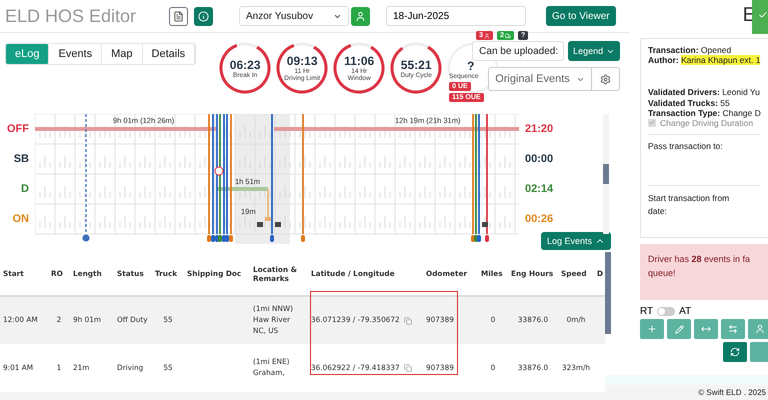 This screenshot has width=768, height=400. I want to click on transaction-type: Transaction Type: Change D, so click(704, 113).